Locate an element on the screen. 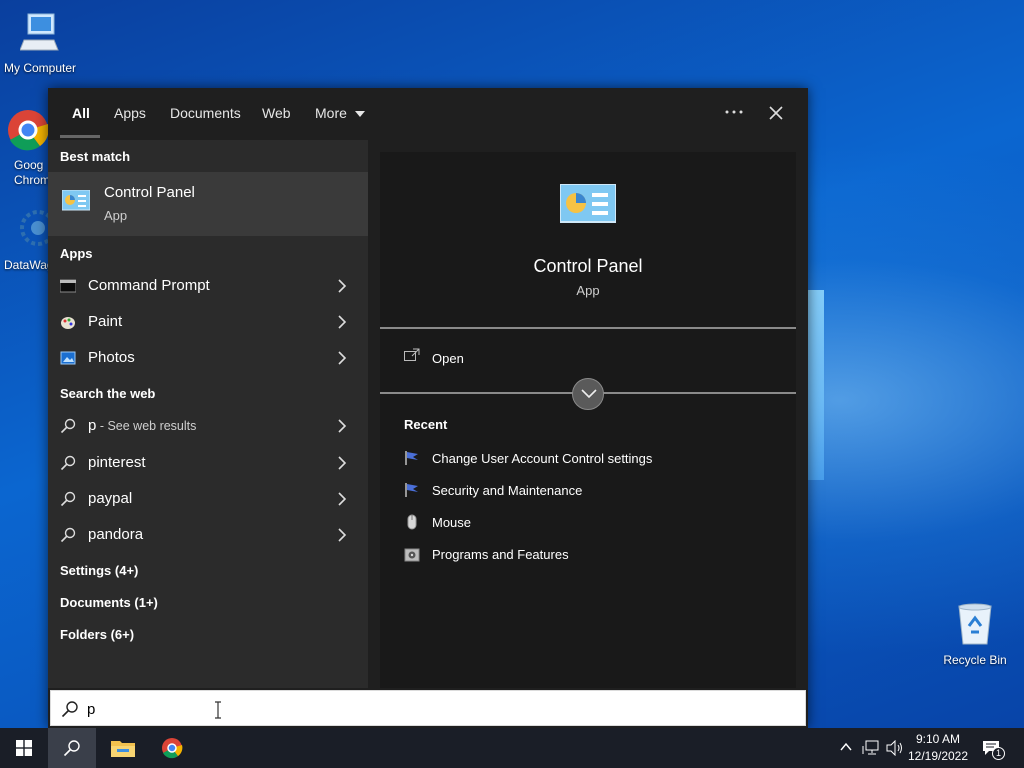 The width and height of the screenshot is (1024, 768). desktop-icon-label: My Computer is located at coordinates (40, 68).